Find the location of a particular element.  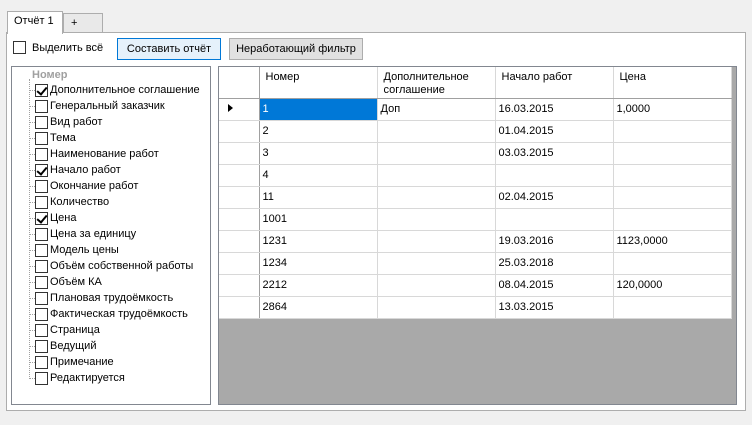

table-row: 1231 19.03.2016 1123,0000 is located at coordinates (475, 241).